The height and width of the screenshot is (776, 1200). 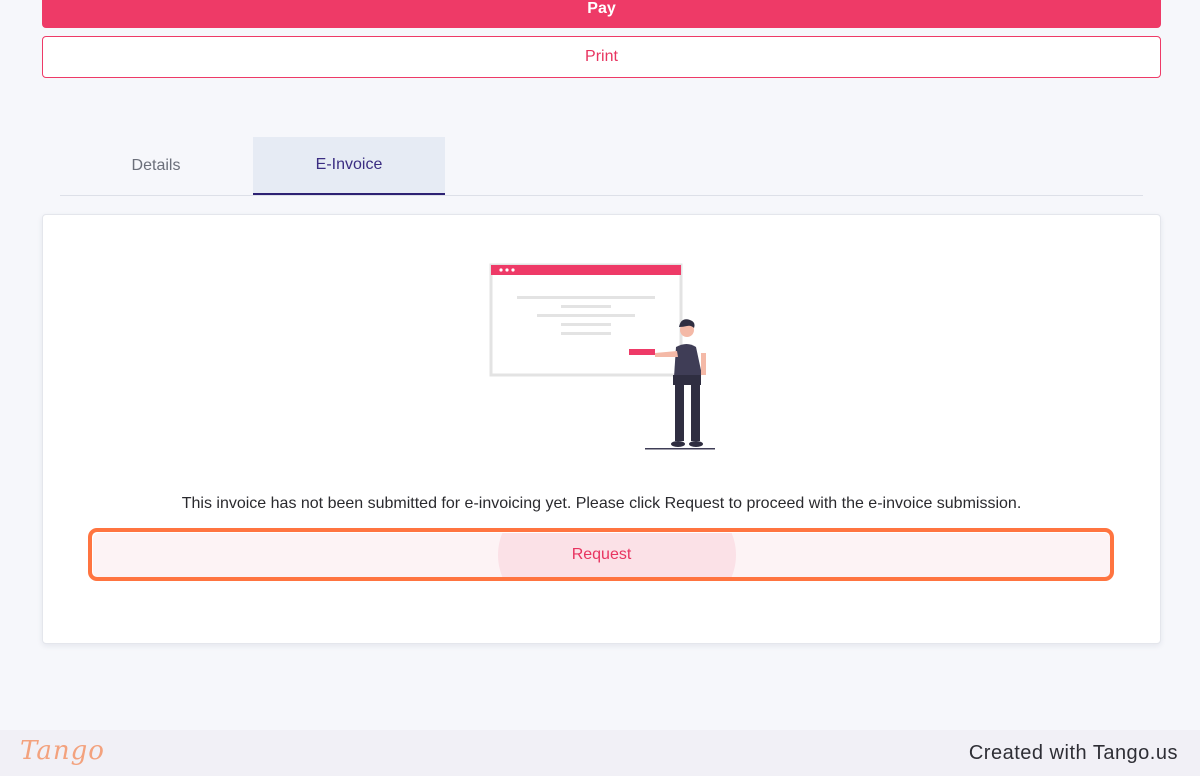 I want to click on tab-e-invoice: E-Invoice, so click(x=349, y=166).